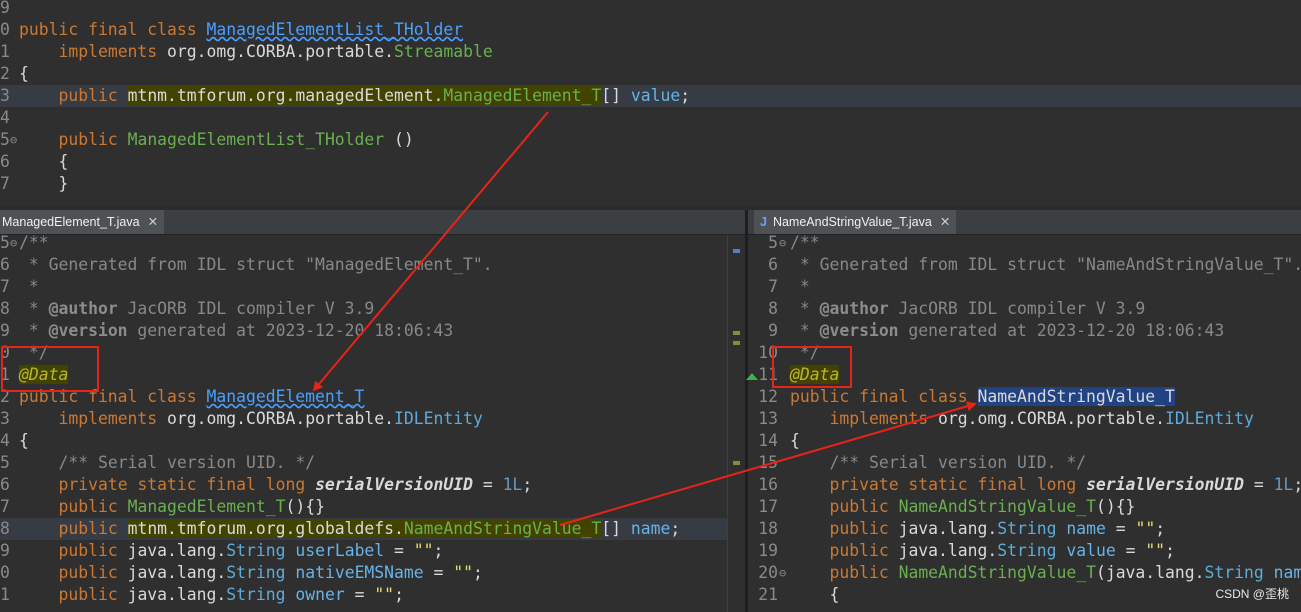 This screenshot has height=612, width=1301. I want to click on code-line: 15 /** Serial version UID. */, so click(1024, 463).